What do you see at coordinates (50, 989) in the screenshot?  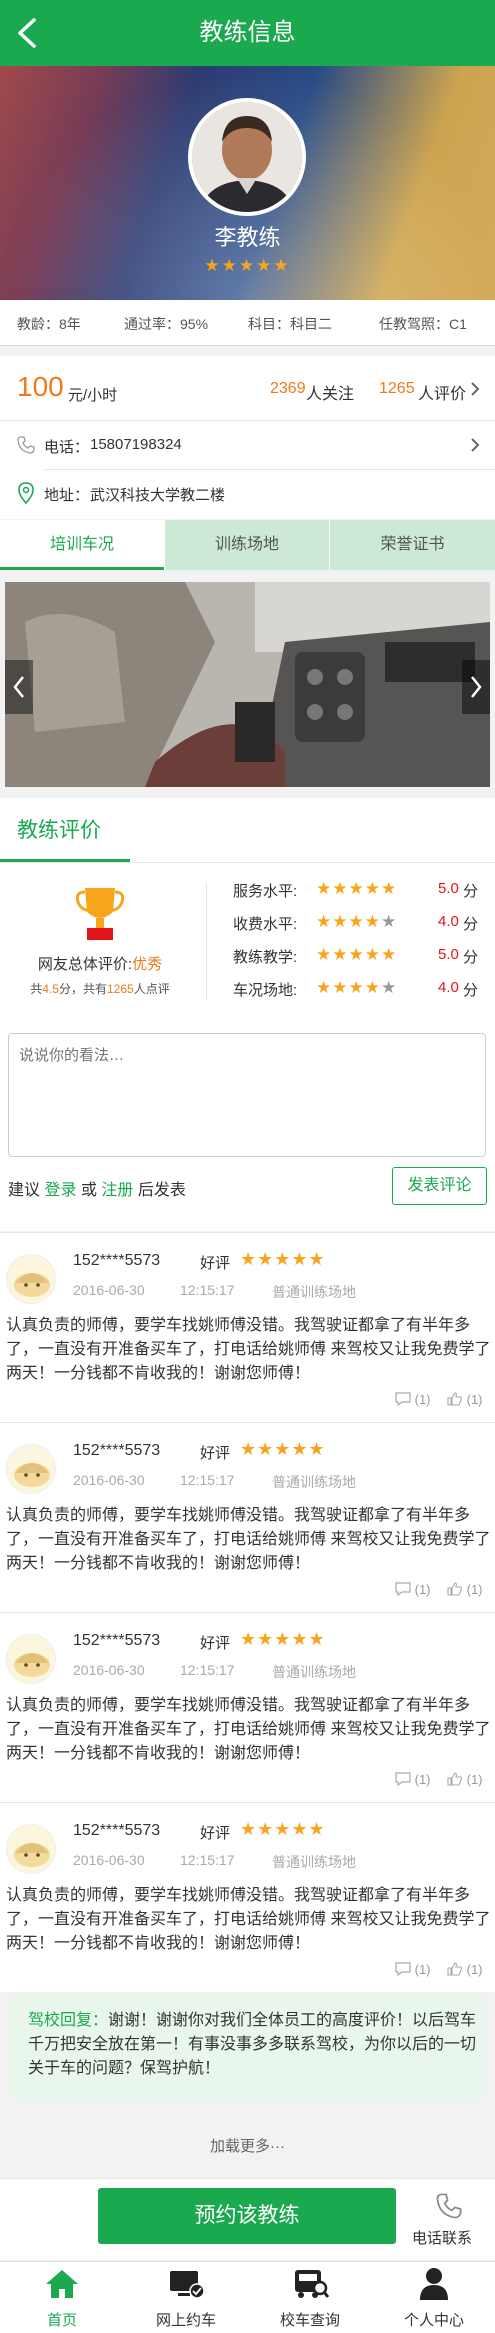 I see `summary-score: 4.5` at bounding box center [50, 989].